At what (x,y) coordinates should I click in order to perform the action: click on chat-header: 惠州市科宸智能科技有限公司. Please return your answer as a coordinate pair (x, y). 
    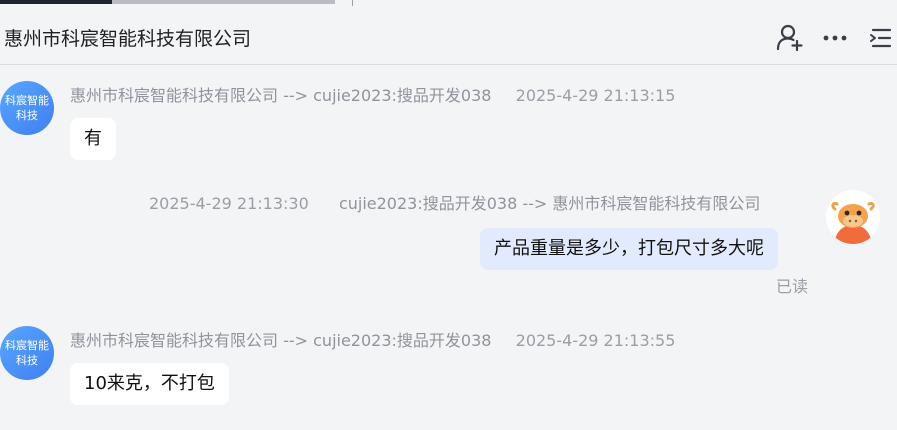
    Looking at the image, I should click on (448, 36).